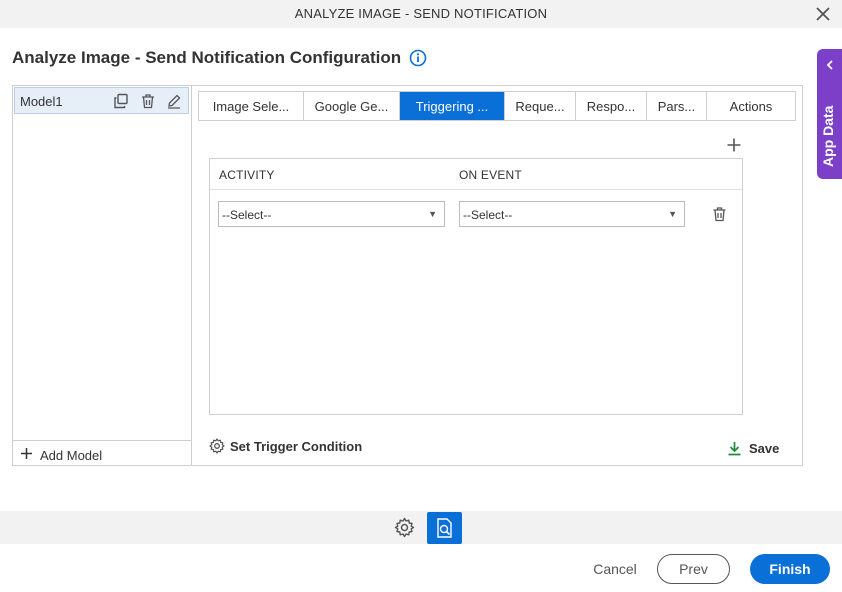 The height and width of the screenshot is (592, 842). What do you see at coordinates (26, 453) in the screenshot?
I see `plus-icon` at bounding box center [26, 453].